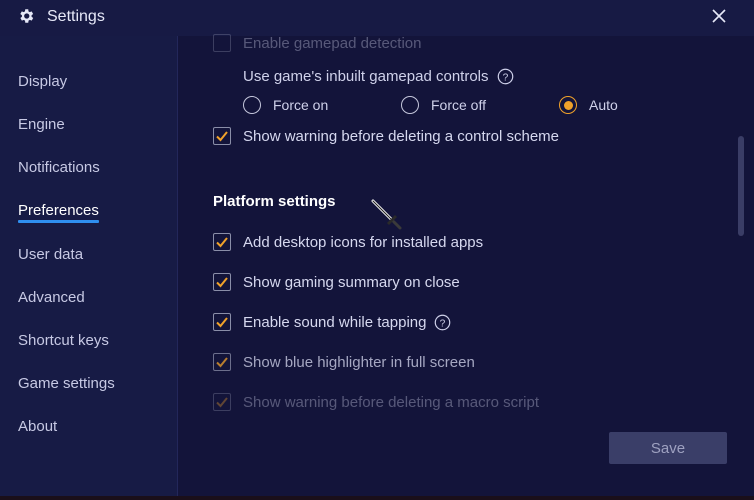 This screenshot has width=754, height=500. I want to click on control-scheme-warning-checkbox, so click(222, 136).